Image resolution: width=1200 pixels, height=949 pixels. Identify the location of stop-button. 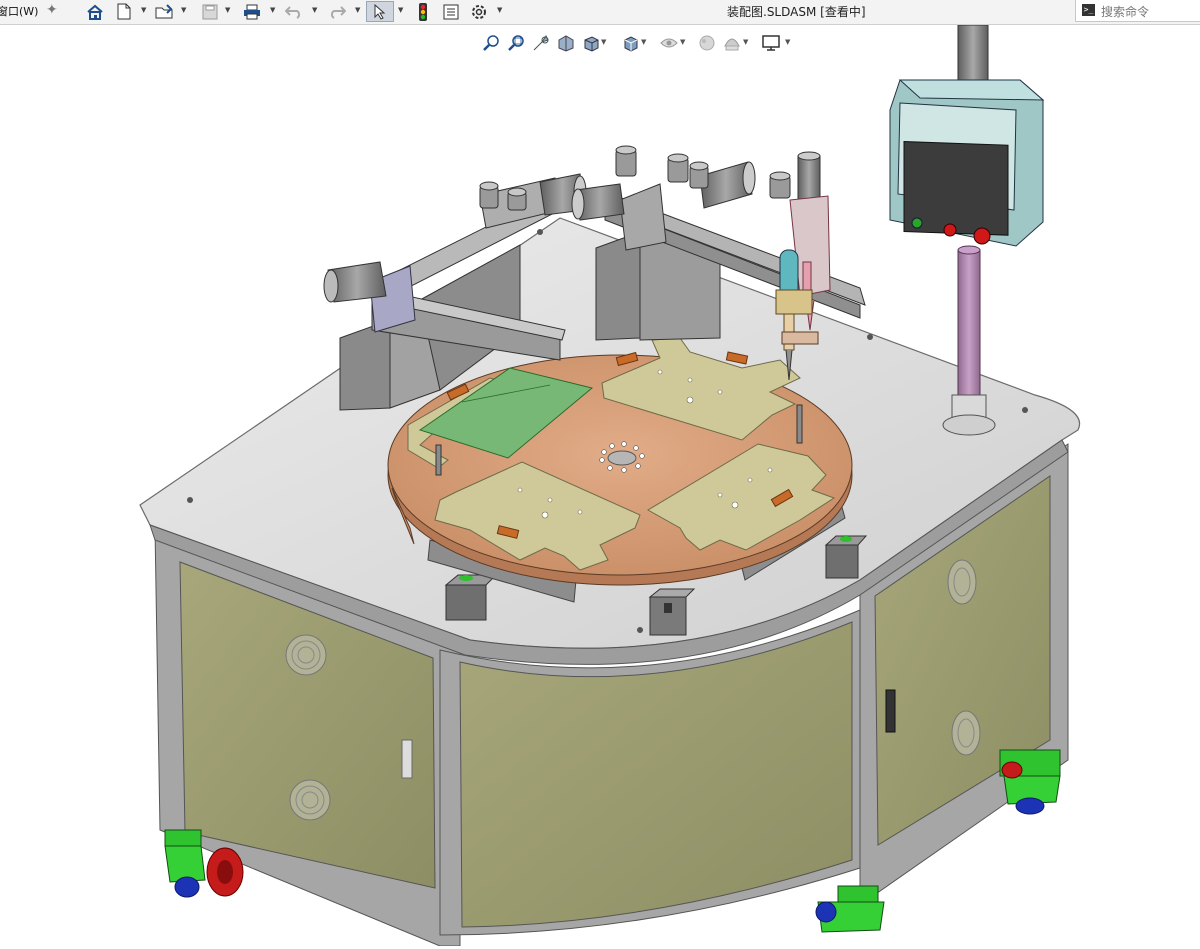
(982, 236).